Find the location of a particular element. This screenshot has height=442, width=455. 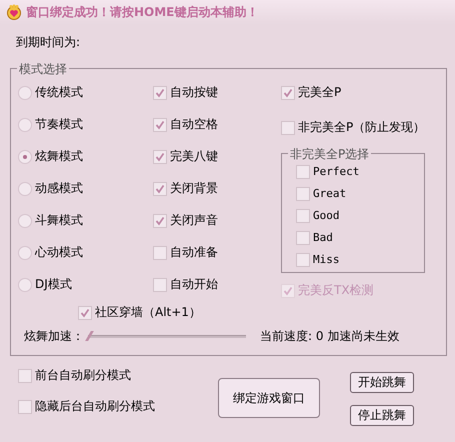

checkbox-label: 前台自动刷分模式 is located at coordinates (83, 375).